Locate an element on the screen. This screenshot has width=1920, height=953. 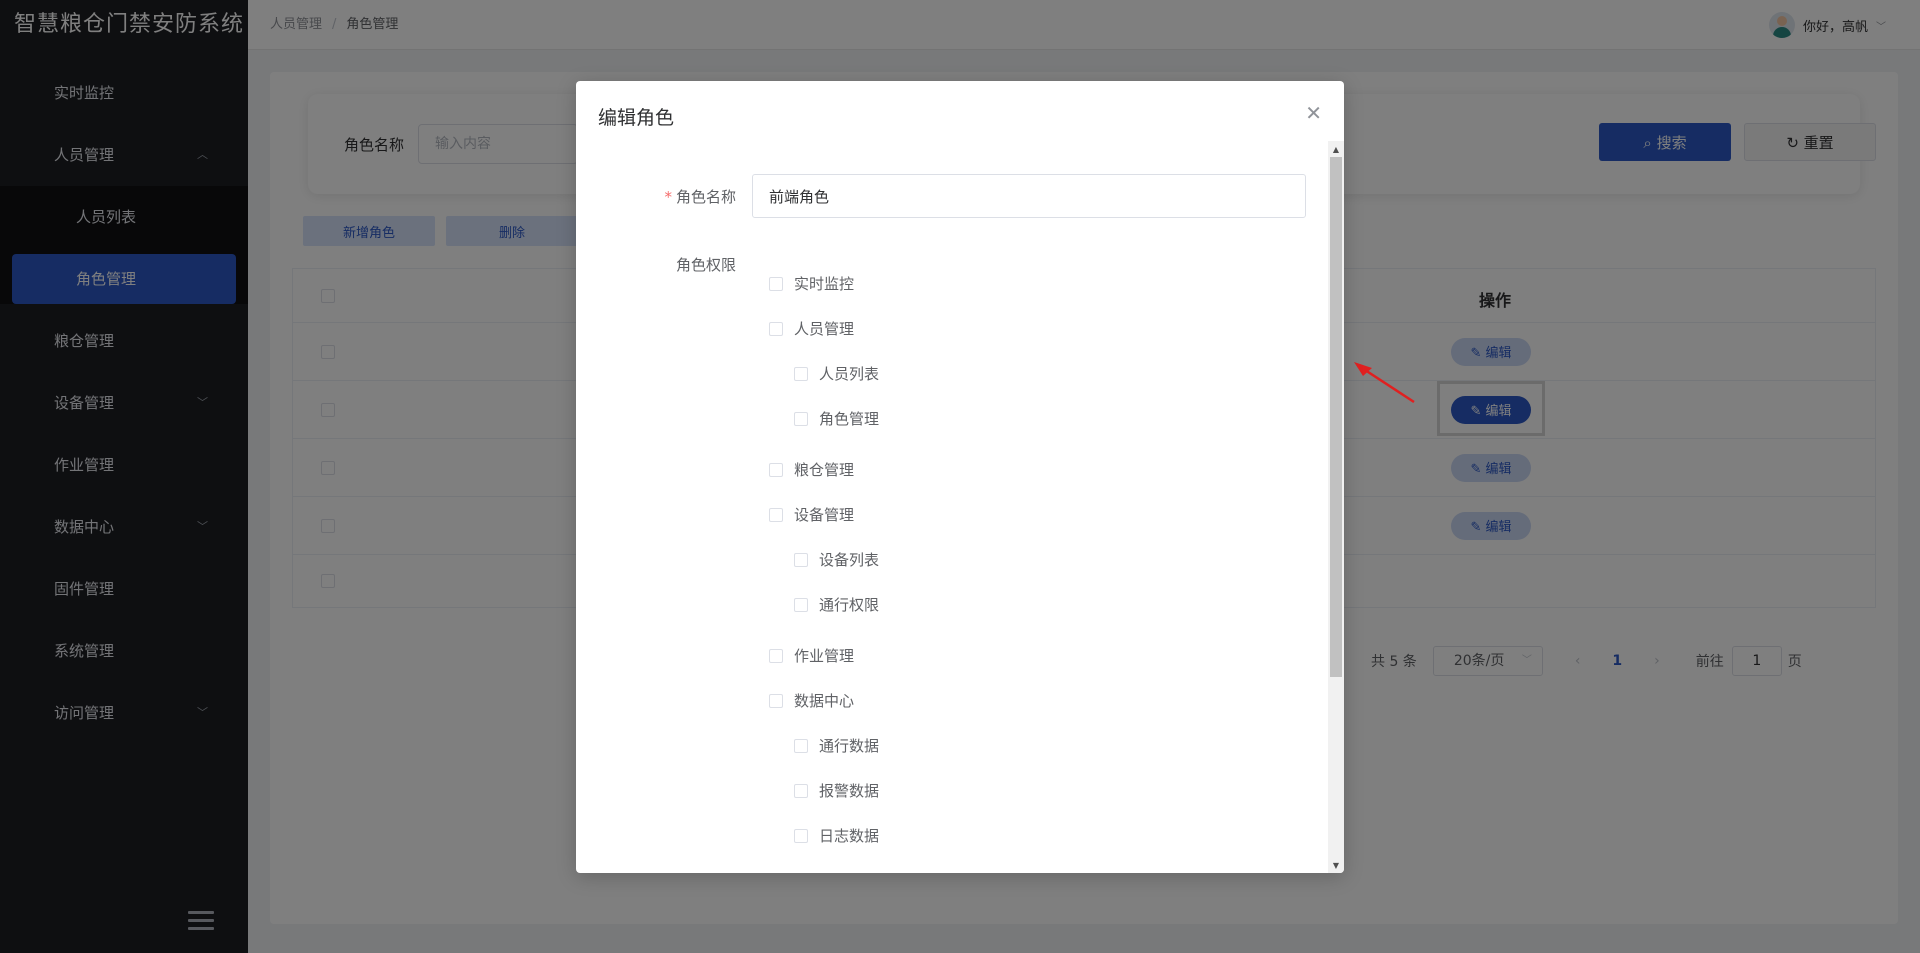
perm-label: 人员管理 is located at coordinates (824, 329).